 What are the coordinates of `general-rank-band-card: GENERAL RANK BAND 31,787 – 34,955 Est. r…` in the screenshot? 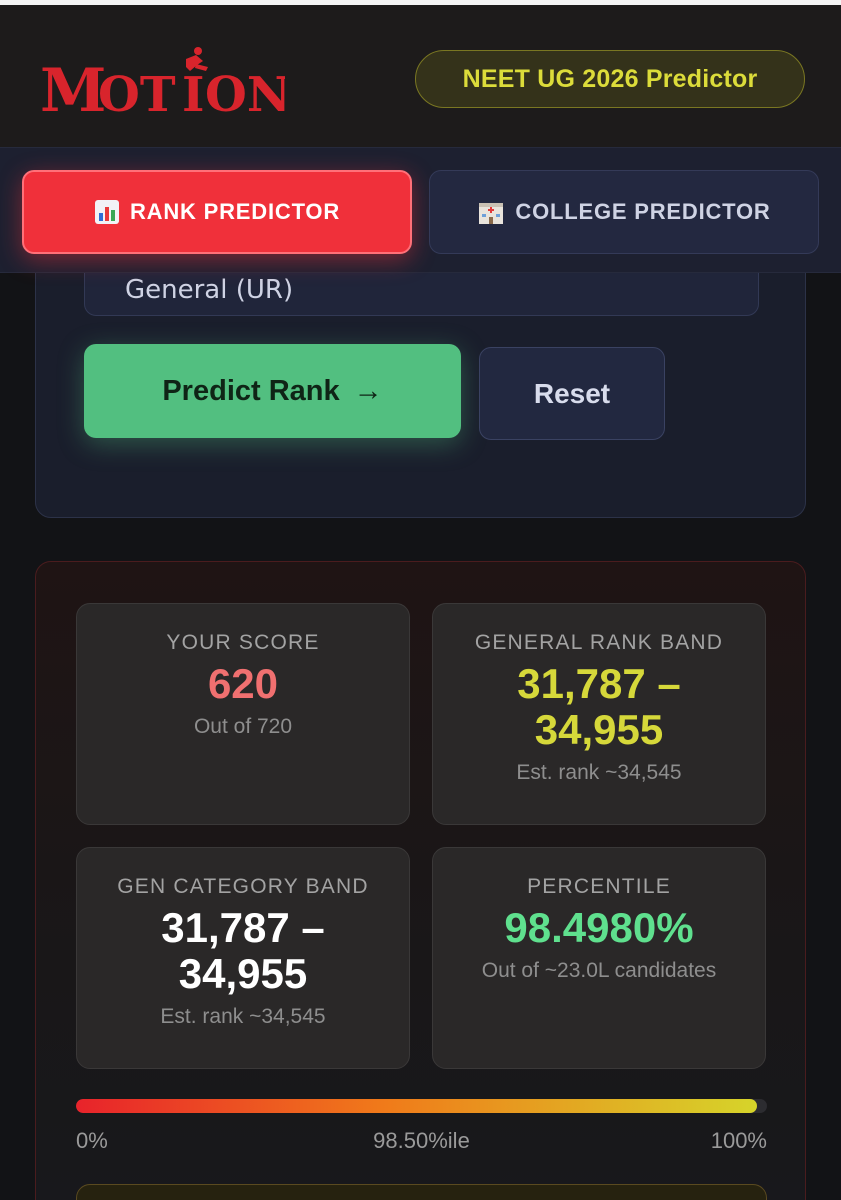 It's located at (599, 714).